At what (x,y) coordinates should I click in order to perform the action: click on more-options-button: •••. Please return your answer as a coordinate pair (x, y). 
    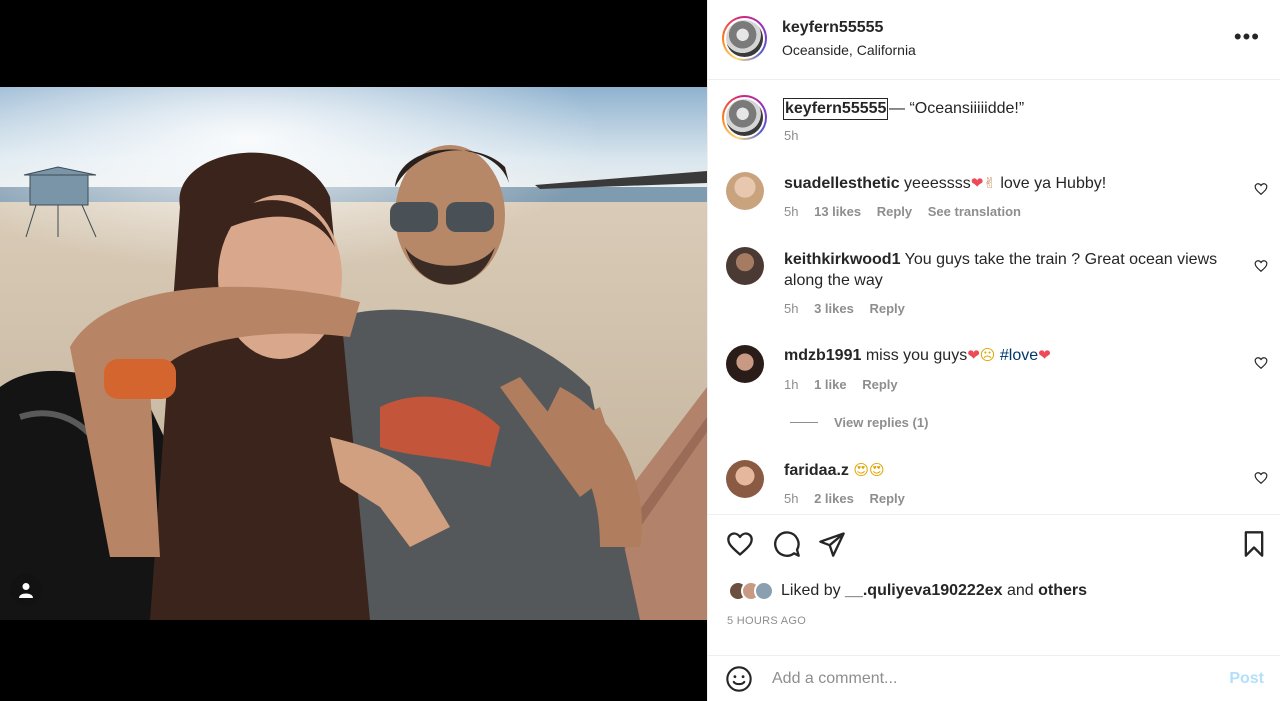
    Looking at the image, I should click on (1247, 37).